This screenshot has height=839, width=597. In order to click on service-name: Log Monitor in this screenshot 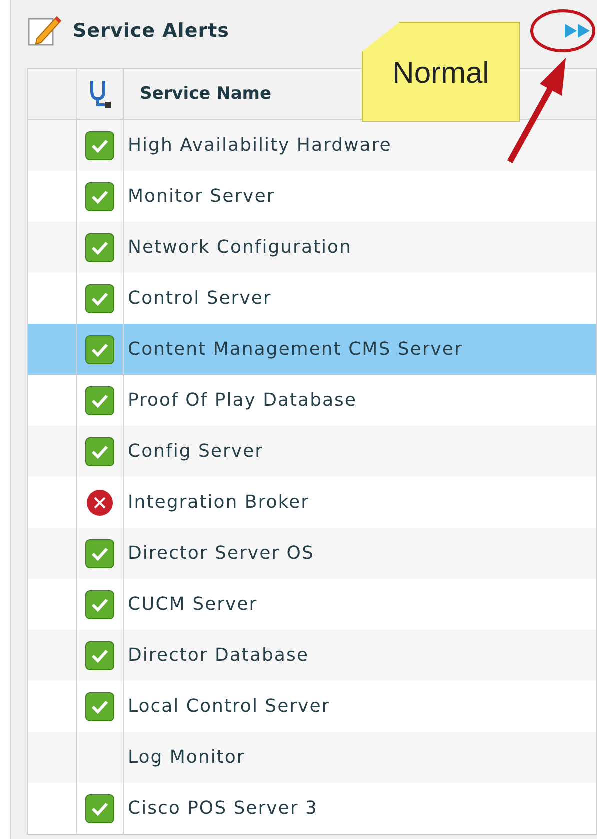, I will do `click(187, 757)`.